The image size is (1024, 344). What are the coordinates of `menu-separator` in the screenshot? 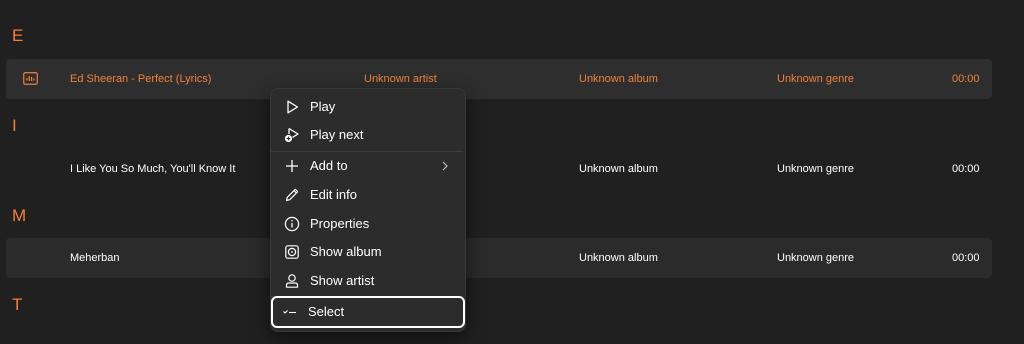 It's located at (367, 296).